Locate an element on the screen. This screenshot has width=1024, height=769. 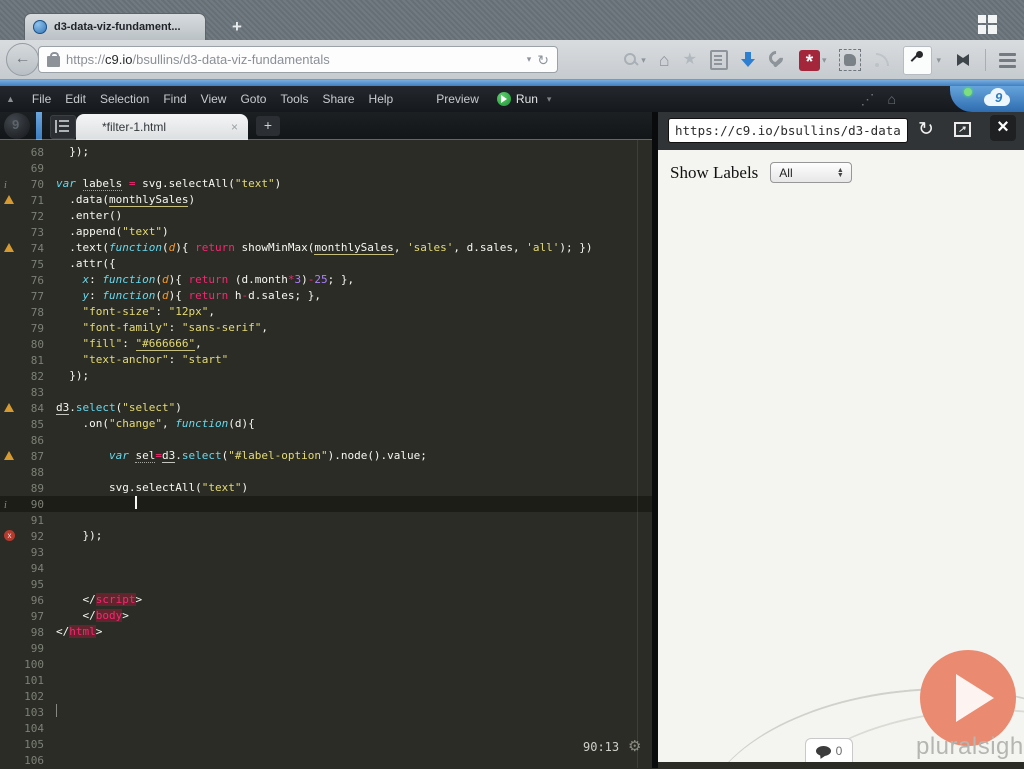
menu-selection: Selection is located at coordinates (124, 99).